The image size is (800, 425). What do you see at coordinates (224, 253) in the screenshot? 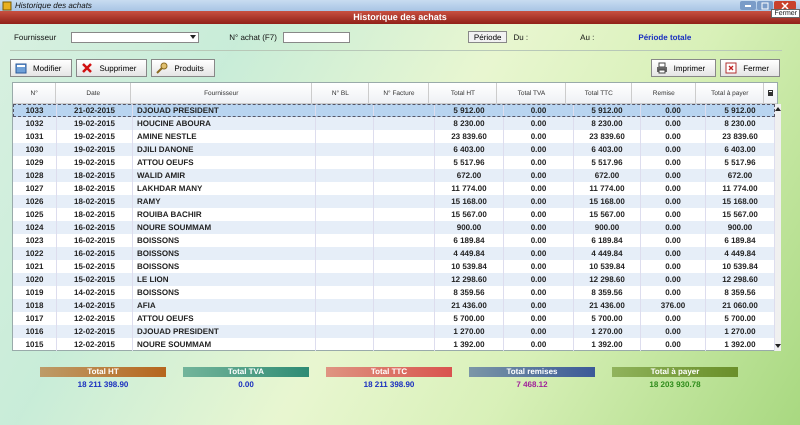
I see `table-cell: BOISSONS` at bounding box center [224, 253].